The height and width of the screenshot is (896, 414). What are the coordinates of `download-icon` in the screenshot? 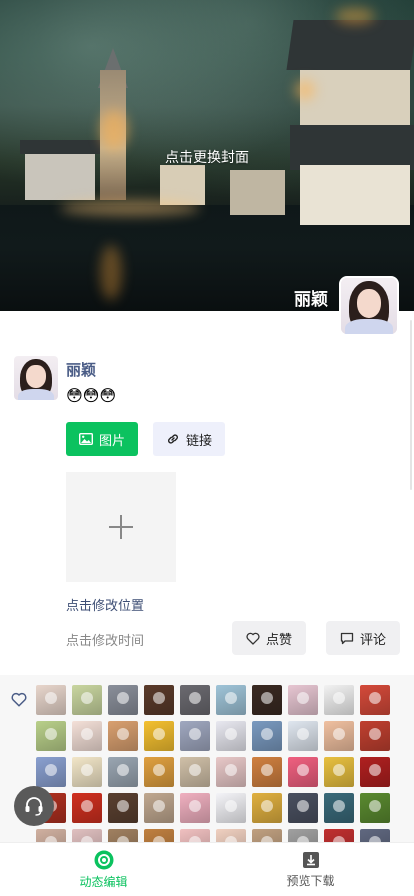 It's located at (310, 859).